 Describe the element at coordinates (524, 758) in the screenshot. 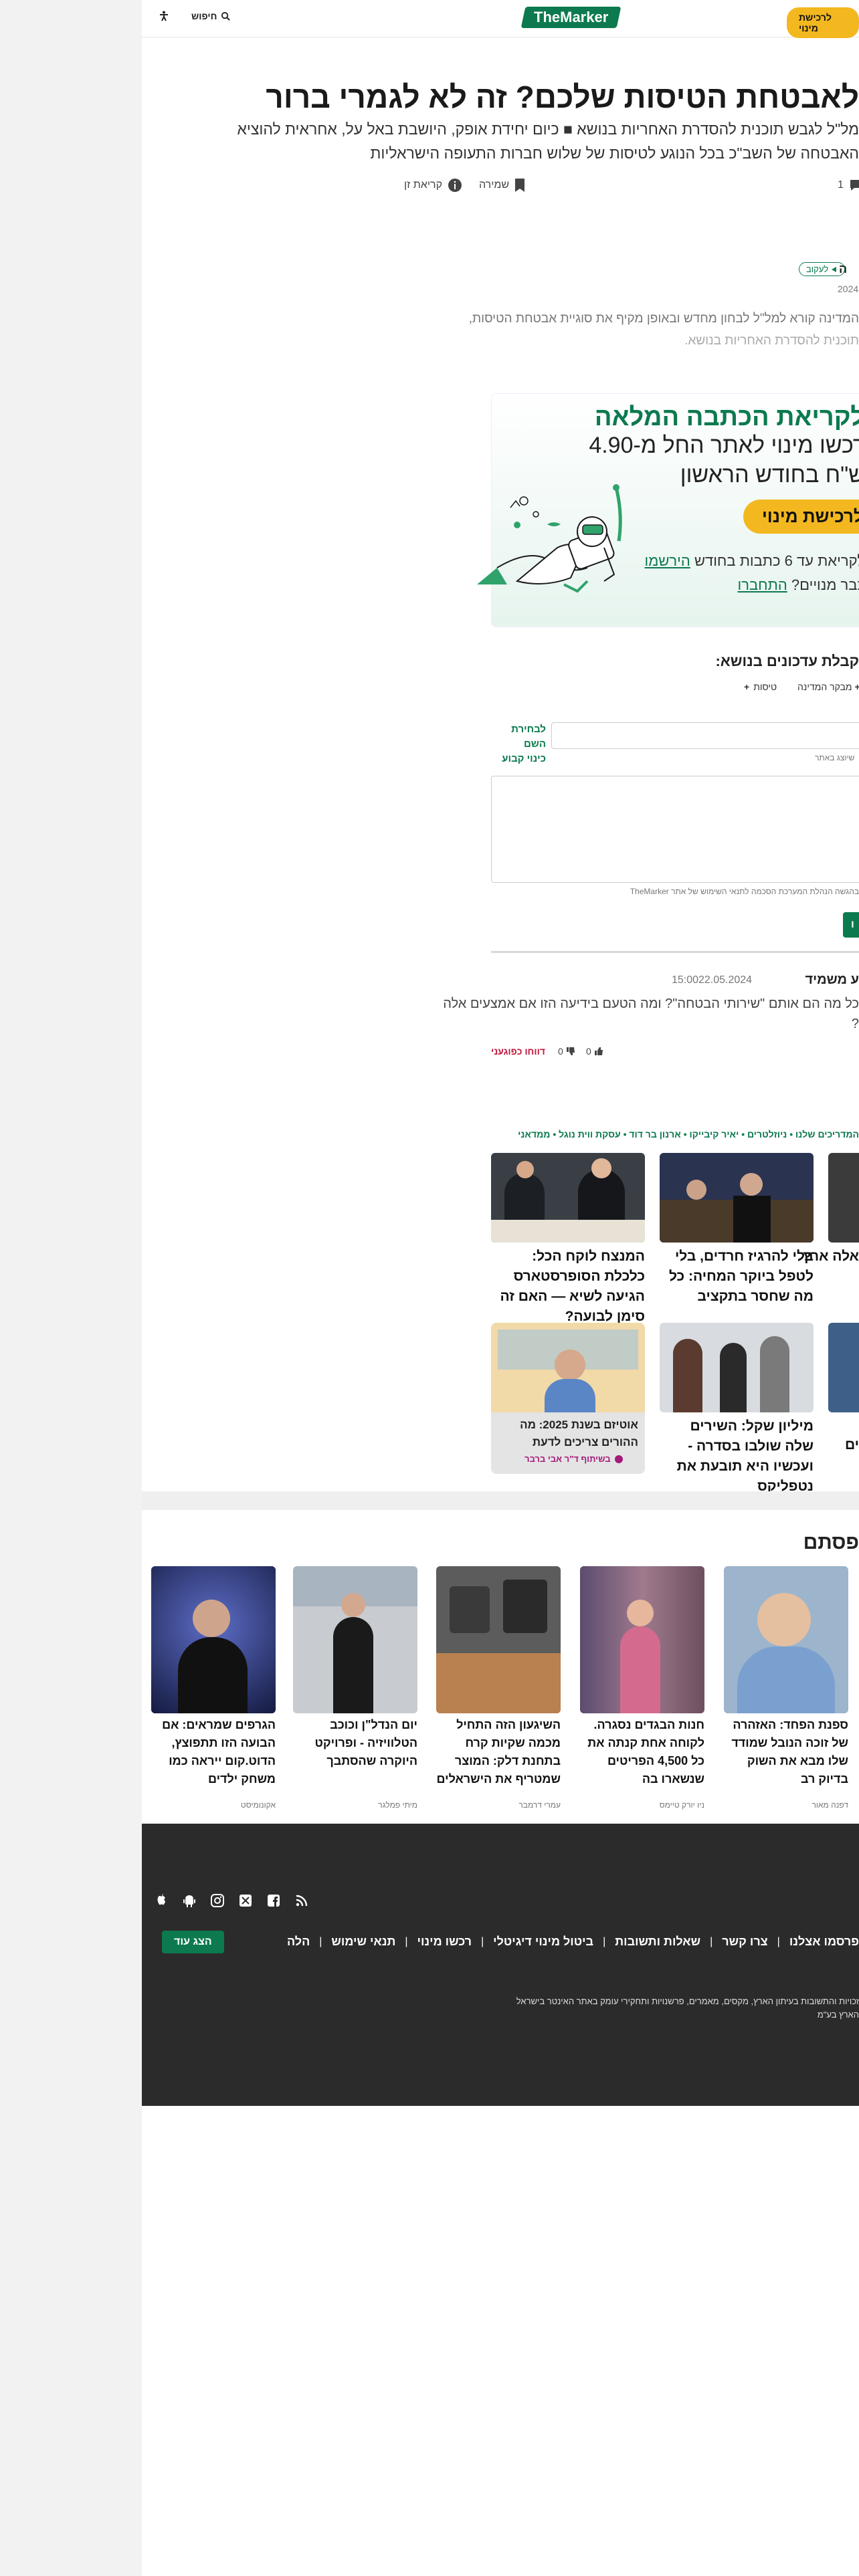

I see `choose-name-line2: כינוי קבוע` at that location.